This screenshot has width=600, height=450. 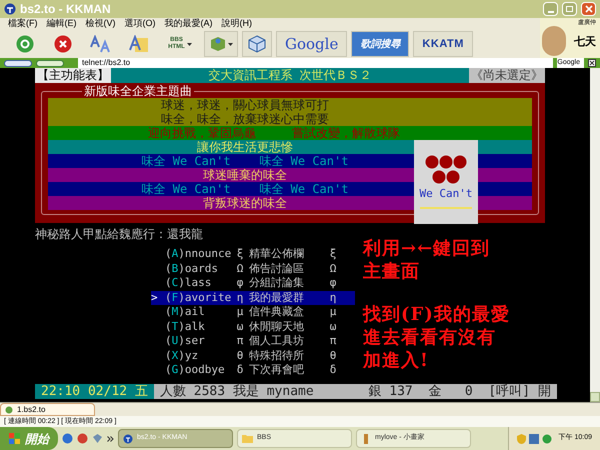 I want to click on menu-option: (G)oodbye δ 下次再會吧 δ, so click(x=253, y=370).